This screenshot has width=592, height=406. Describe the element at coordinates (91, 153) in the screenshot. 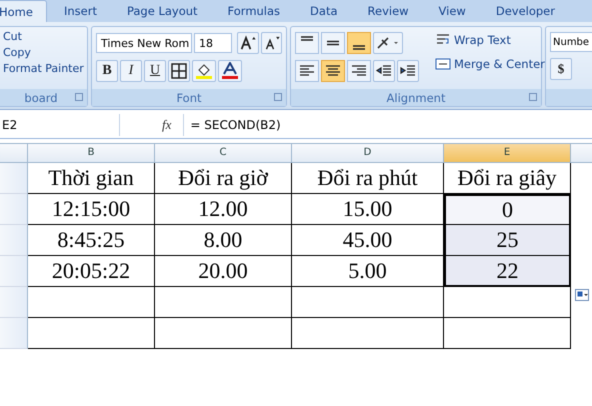

I see `column-header: B` at that location.